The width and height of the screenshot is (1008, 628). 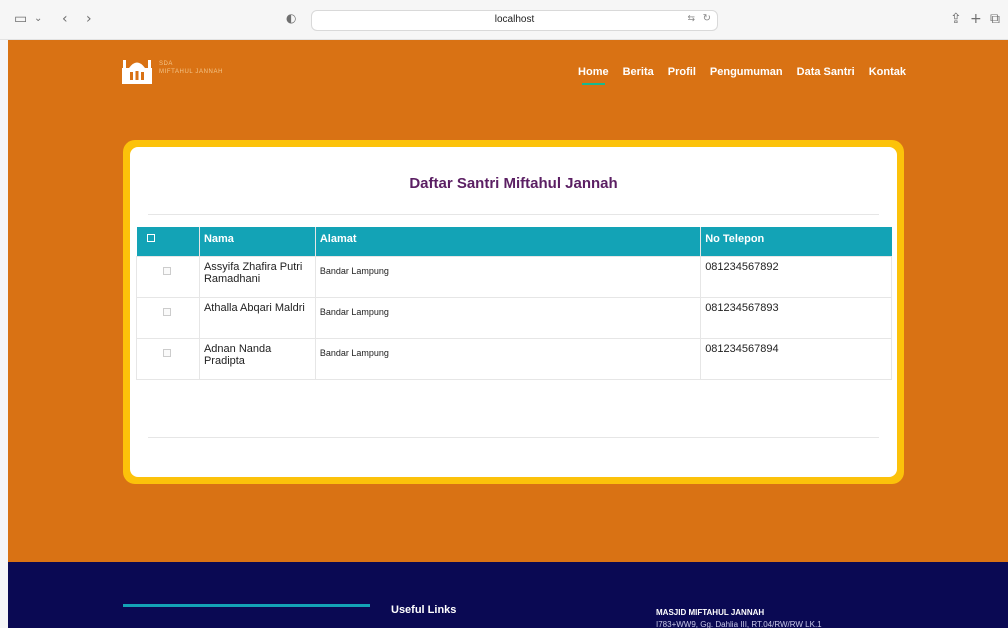 I want to click on url-text: localhost, so click(x=514, y=19).